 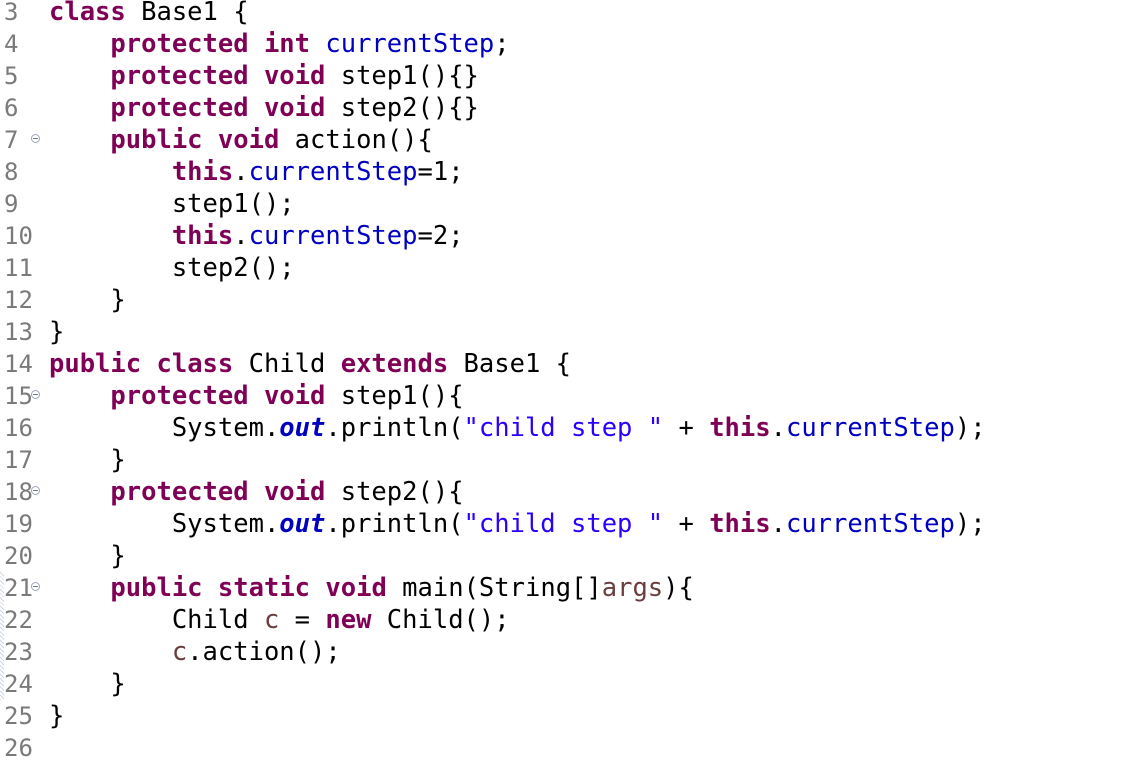 What do you see at coordinates (240, 140) in the screenshot?
I see `code-text: public void action(){` at bounding box center [240, 140].